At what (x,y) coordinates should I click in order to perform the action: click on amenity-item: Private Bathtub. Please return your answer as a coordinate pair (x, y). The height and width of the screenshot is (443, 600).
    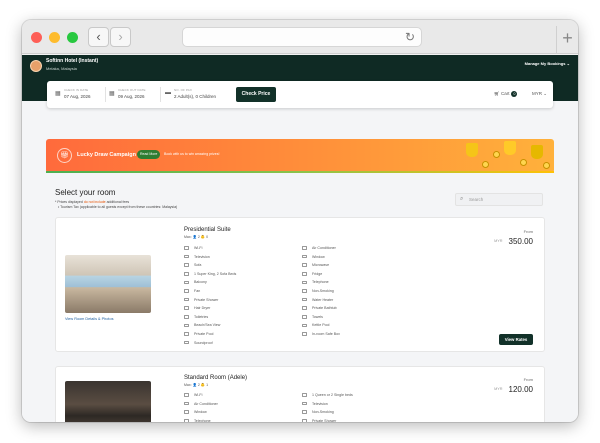
    Looking at the image, I should click on (319, 308).